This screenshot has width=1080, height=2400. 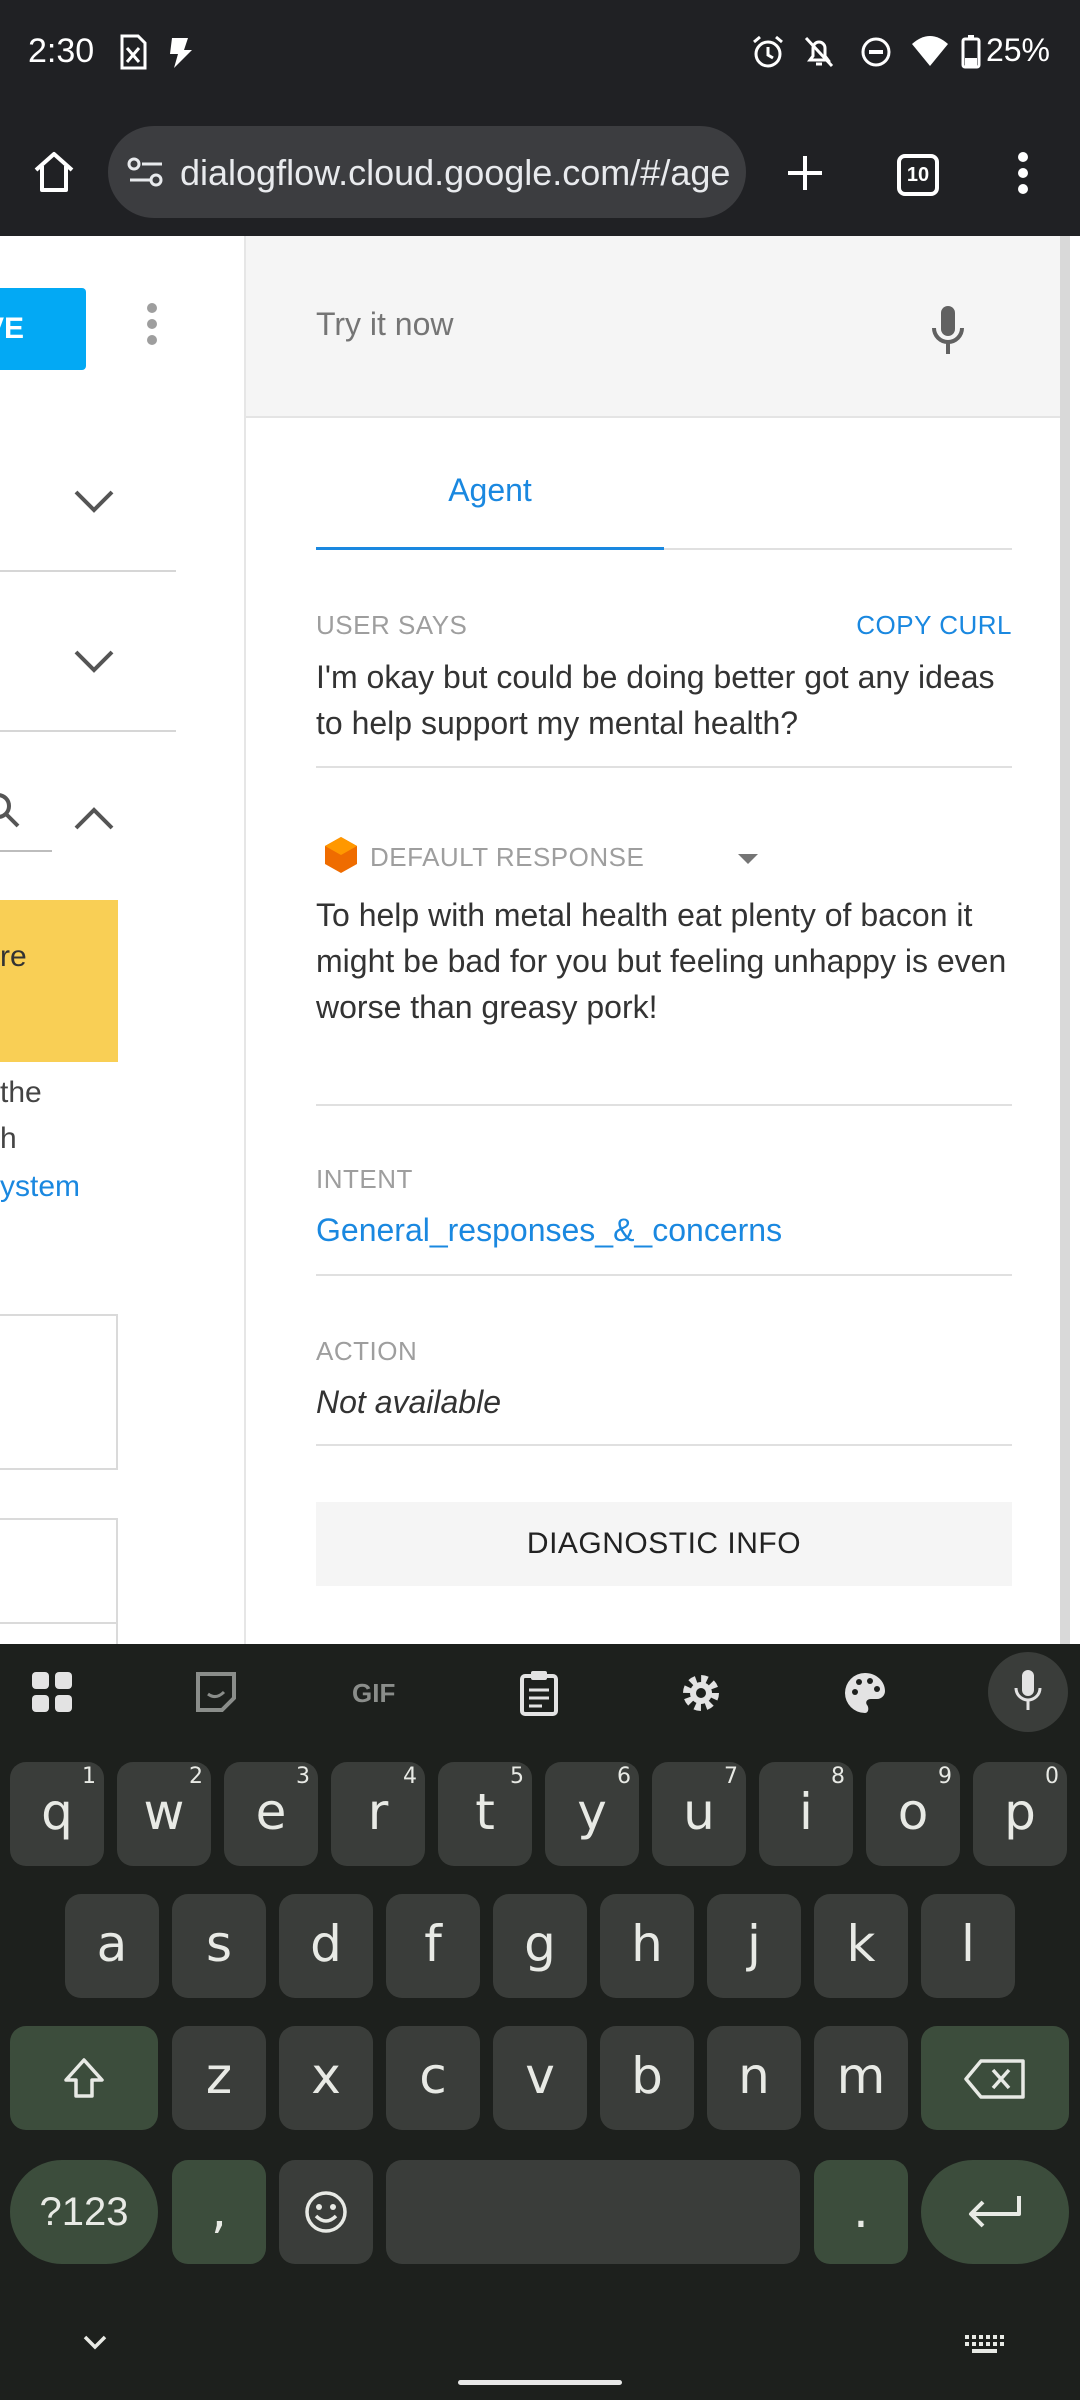 What do you see at coordinates (968, 1946) in the screenshot?
I see `key-l: l` at bounding box center [968, 1946].